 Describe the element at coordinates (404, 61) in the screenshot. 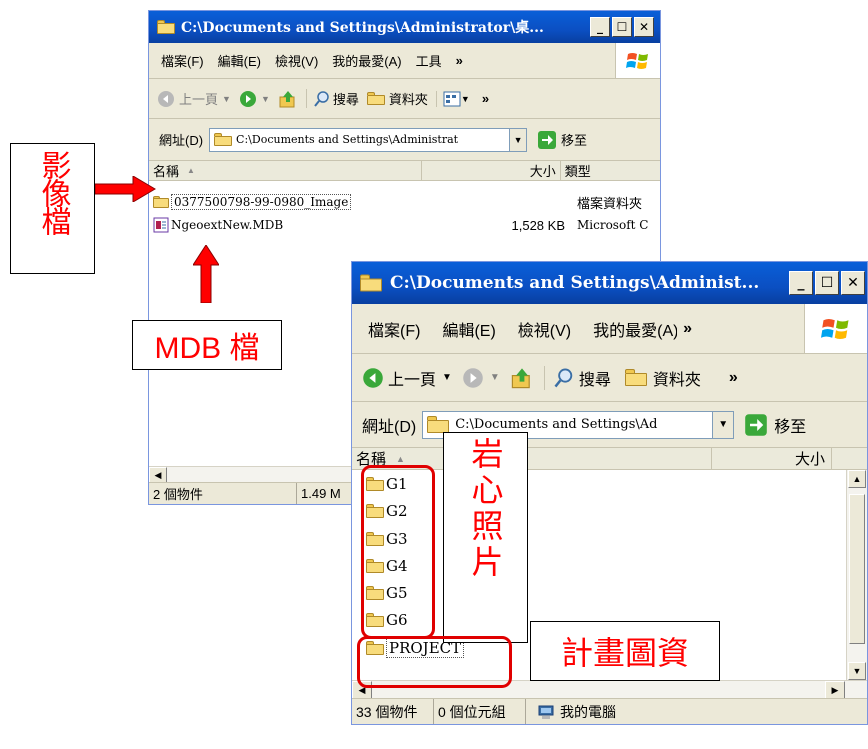

I see `window-1-menubar: 檔案(F) 編輯(E) 檢視(V) 我的最愛(A) 工具 »` at that location.